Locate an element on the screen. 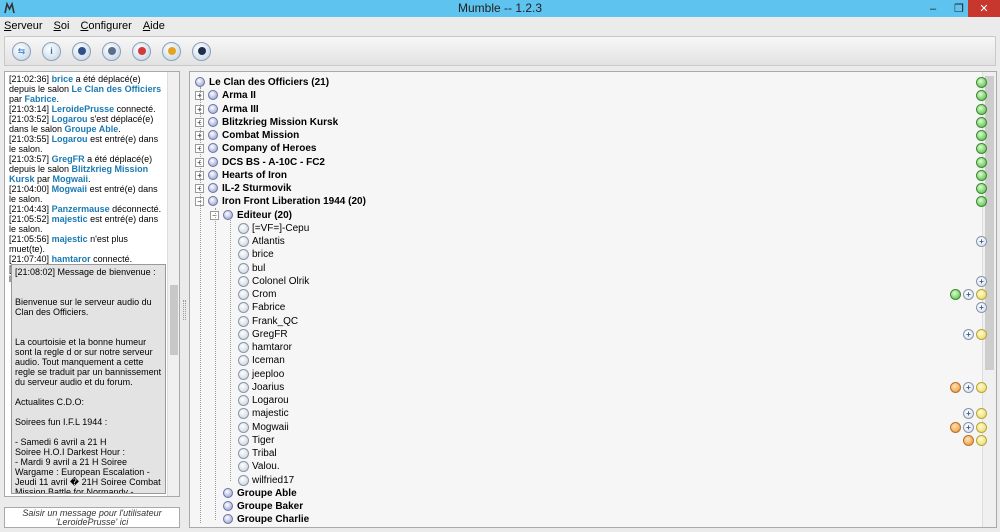 This screenshot has height=532, width=1000. tree-user: bul is located at coordinates (586, 268).